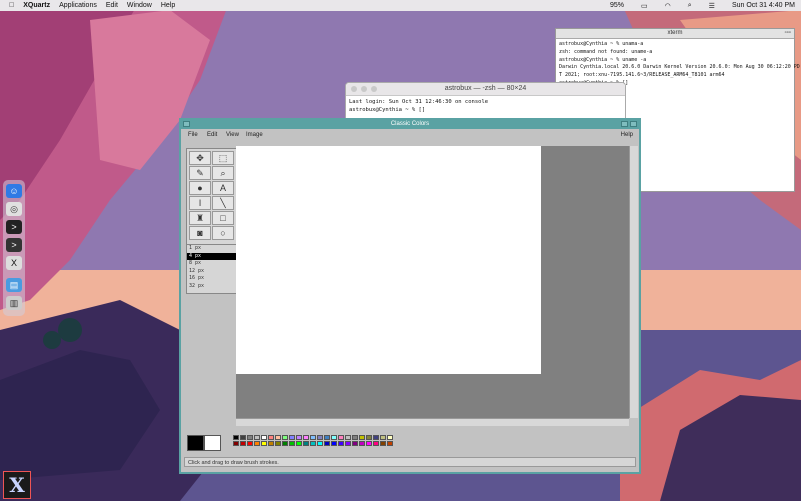 This screenshot has height=501, width=801. Describe the element at coordinates (212, 249) in the screenshot. I see `size-option: 1 px` at that location.